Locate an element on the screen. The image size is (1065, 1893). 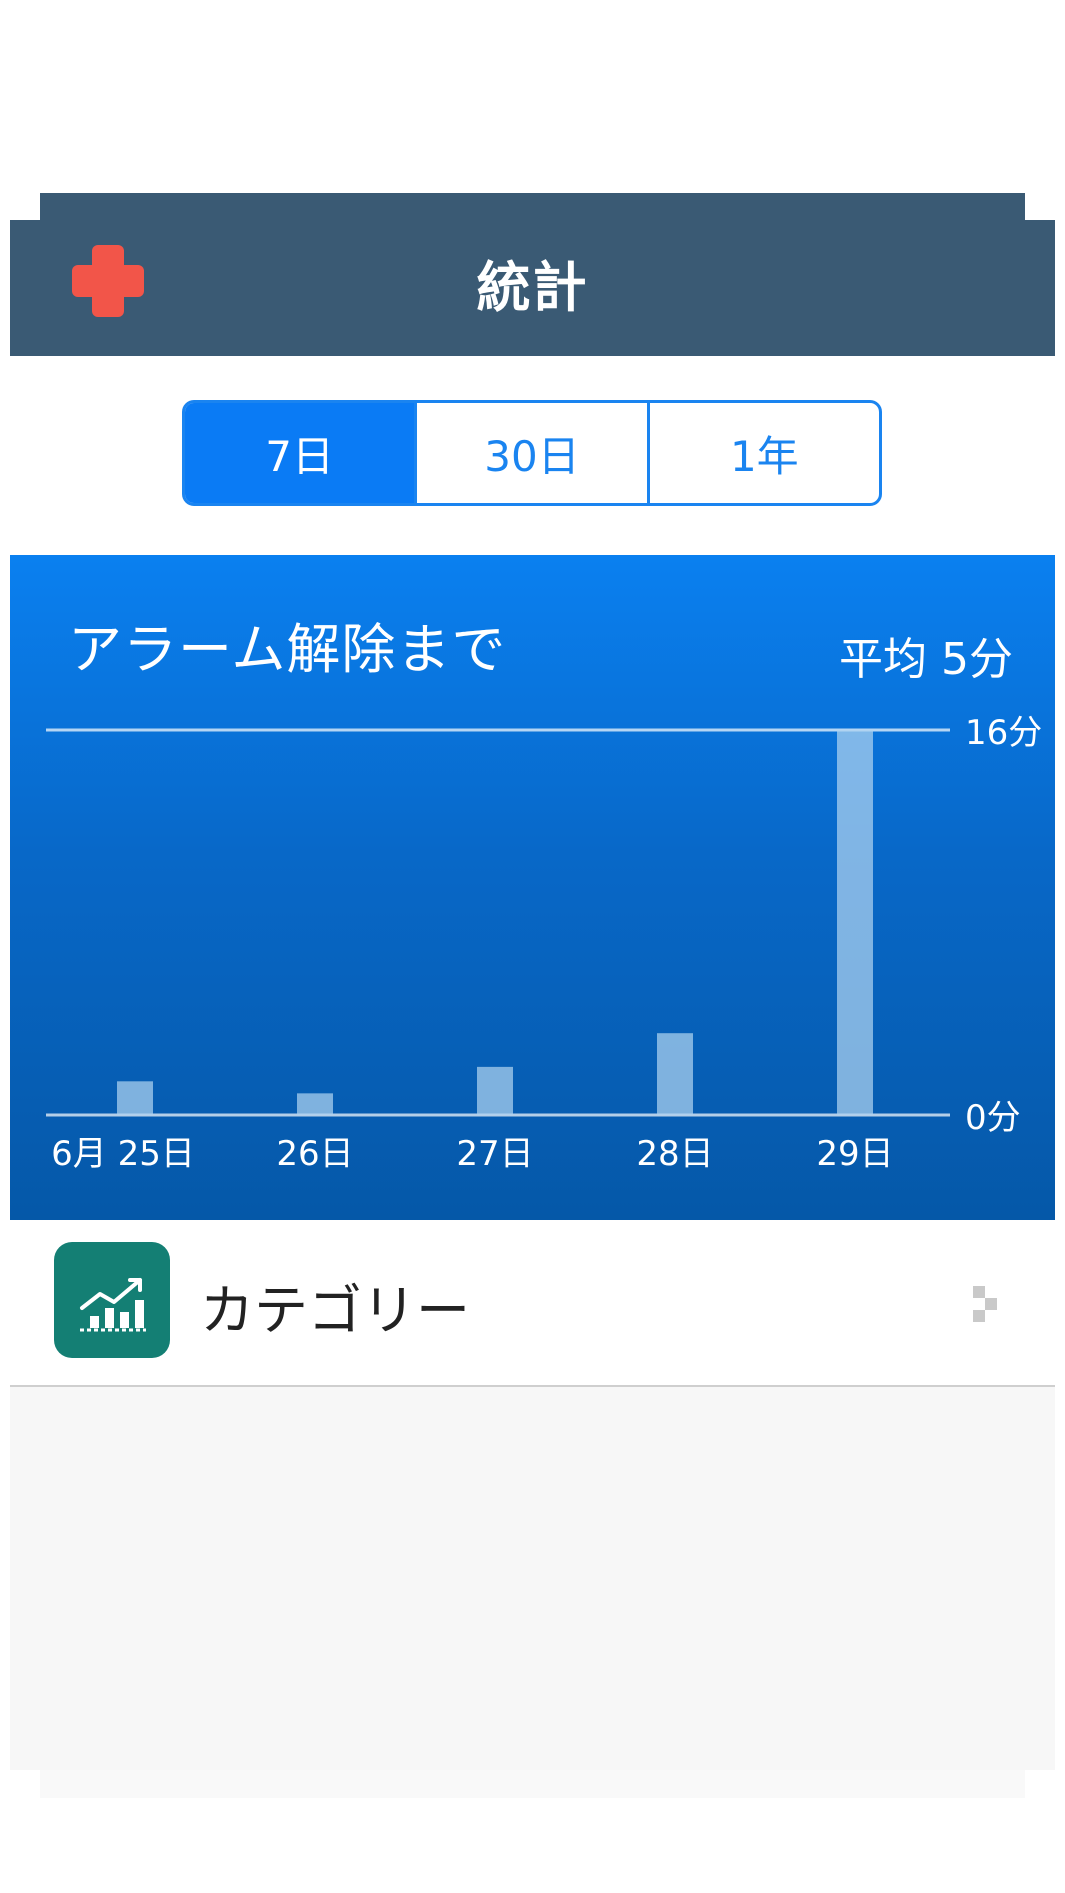
chart-title: アラーム解除まで is located at coordinates (287, 649).